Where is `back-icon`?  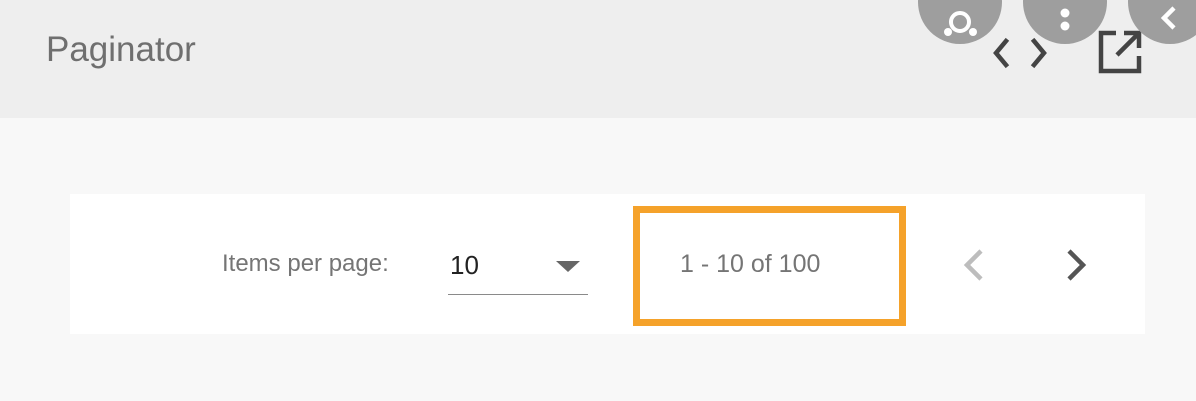
back-icon is located at coordinates (1168, 18).